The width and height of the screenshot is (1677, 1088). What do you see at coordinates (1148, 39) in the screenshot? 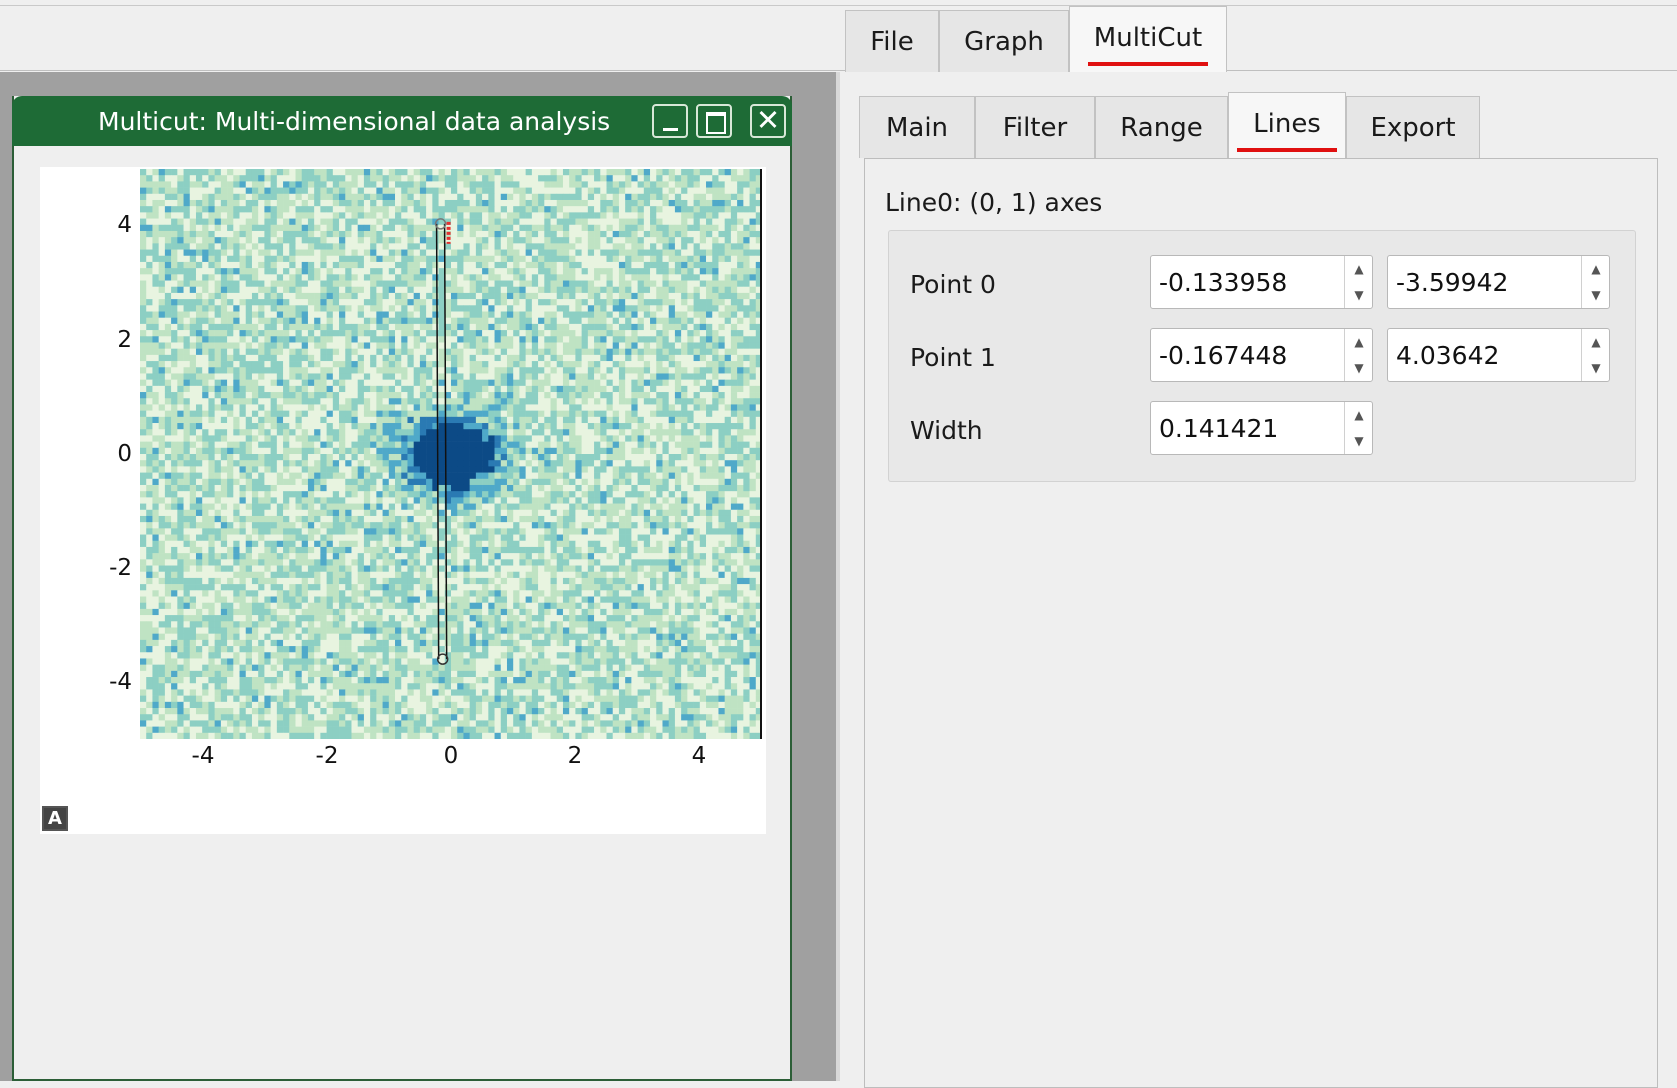
I see `tab-multicut: MultiCut` at bounding box center [1148, 39].